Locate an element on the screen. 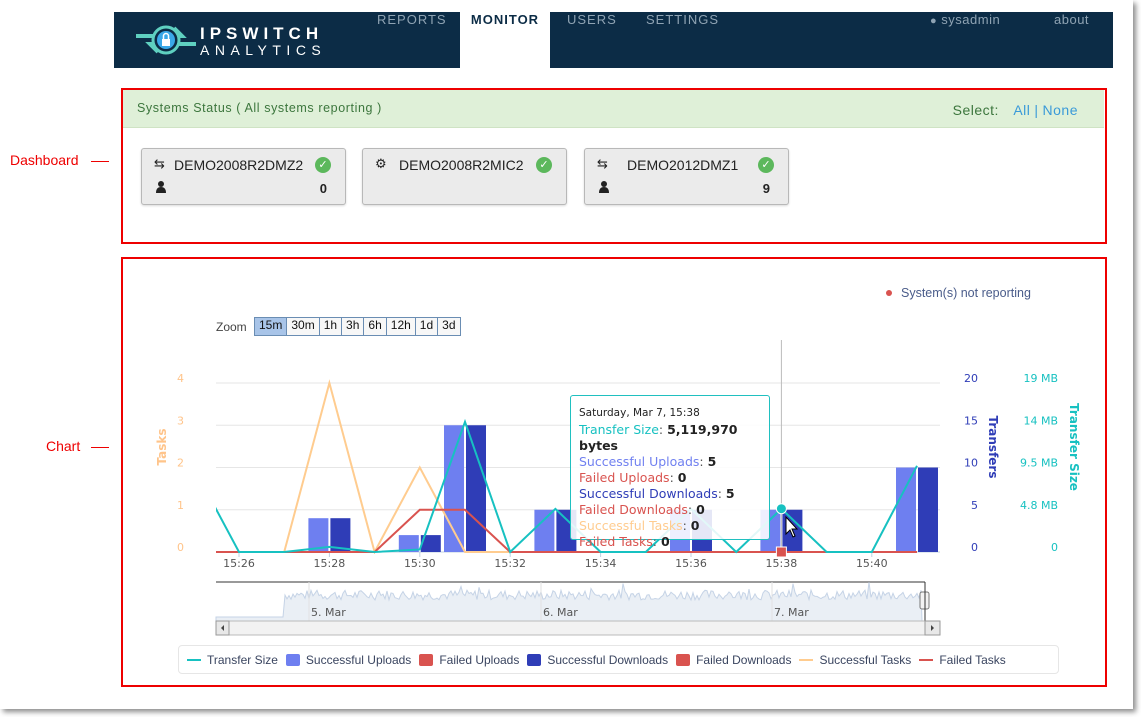 Image resolution: width=1141 pixels, height=717 pixels. tasks-tick-label: 4 is located at coordinates (180, 378).